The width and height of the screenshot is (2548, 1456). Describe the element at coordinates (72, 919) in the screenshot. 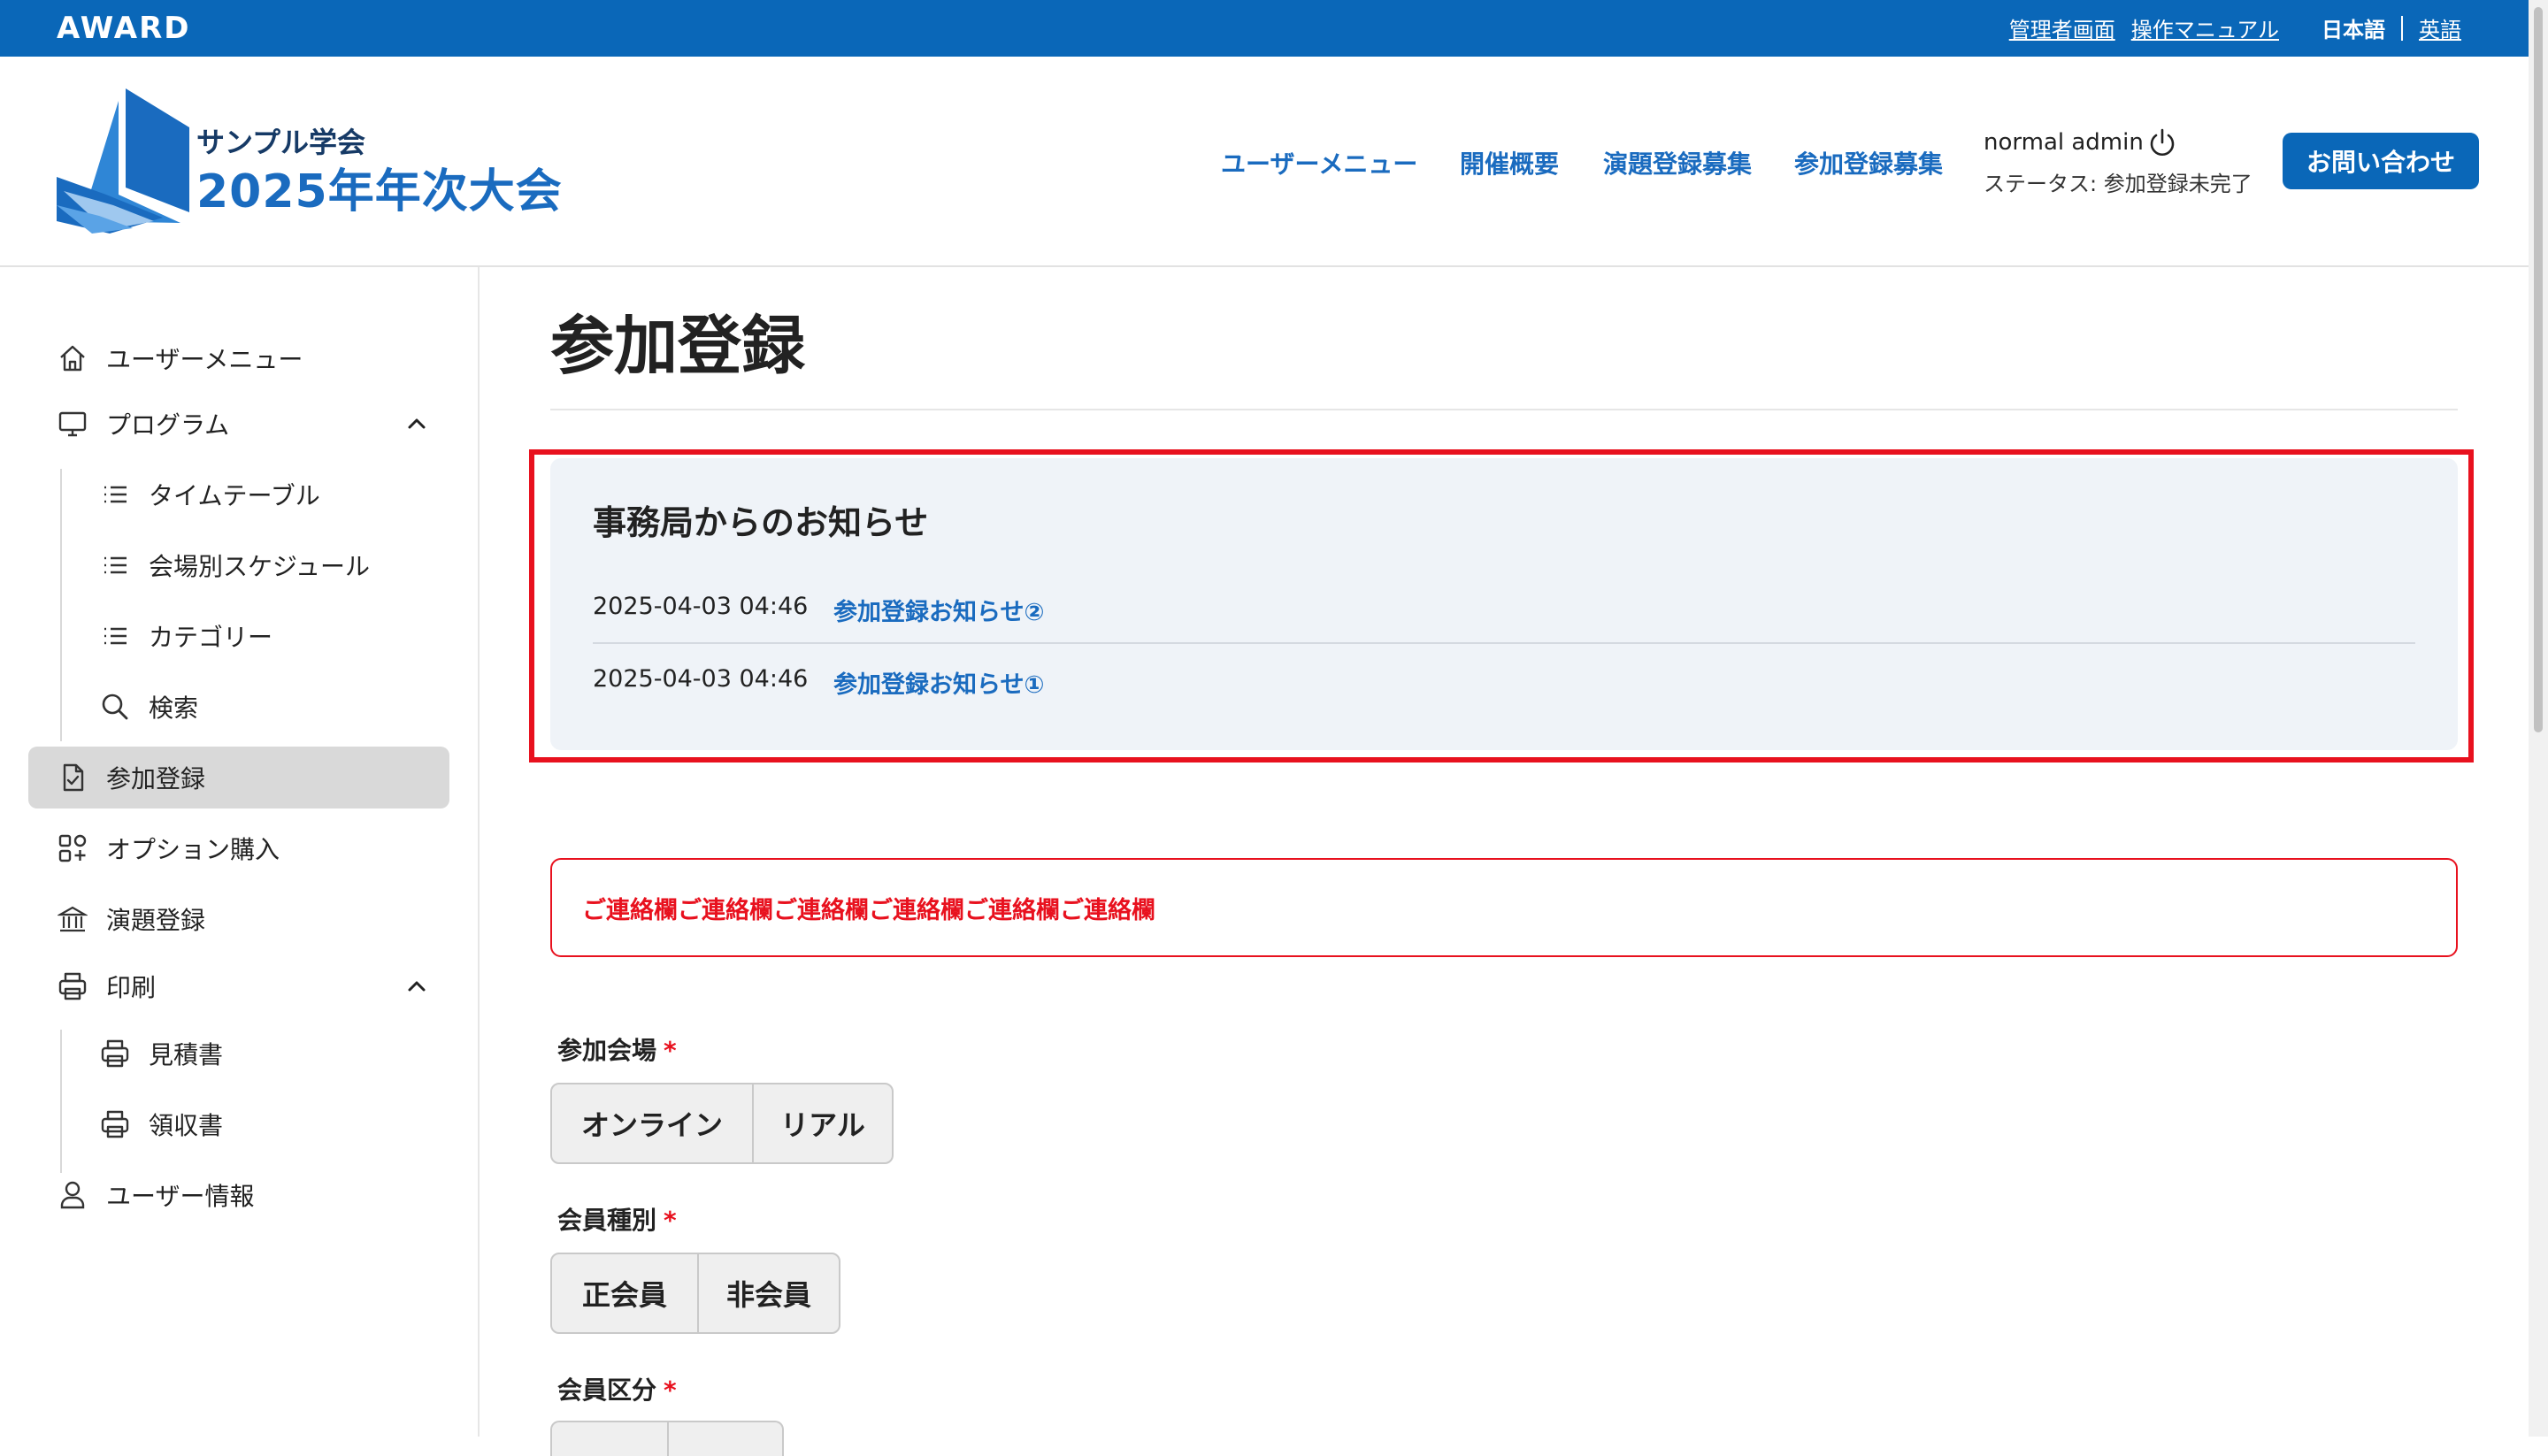

I see `building-icon` at that location.